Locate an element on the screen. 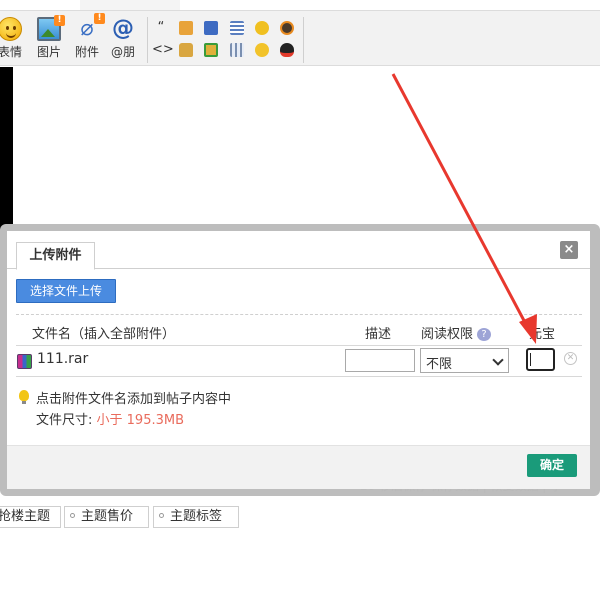 Image resolution: width=600 pixels, height=600 pixels. free-icon is located at coordinates (186, 28).